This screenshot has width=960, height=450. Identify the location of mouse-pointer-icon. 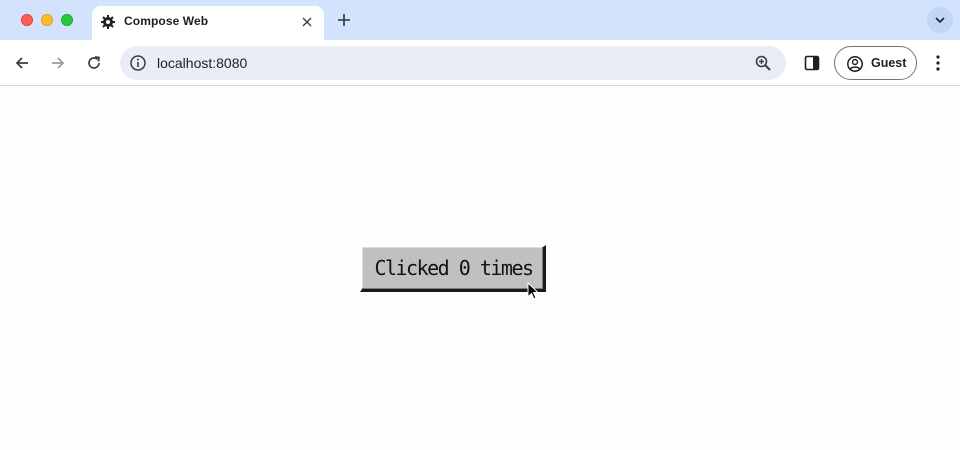
(533, 291).